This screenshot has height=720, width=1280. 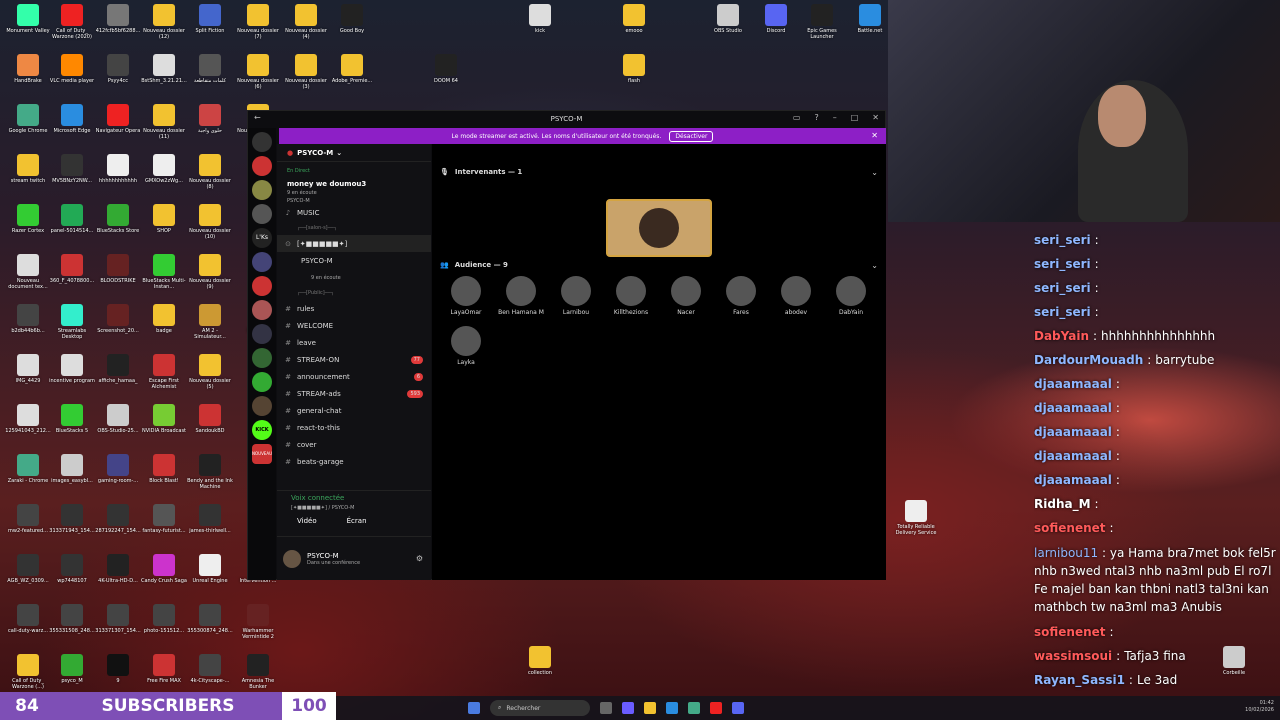 What do you see at coordinates (796, 296) in the screenshot?
I see `audience-member: abodev` at bounding box center [796, 296].